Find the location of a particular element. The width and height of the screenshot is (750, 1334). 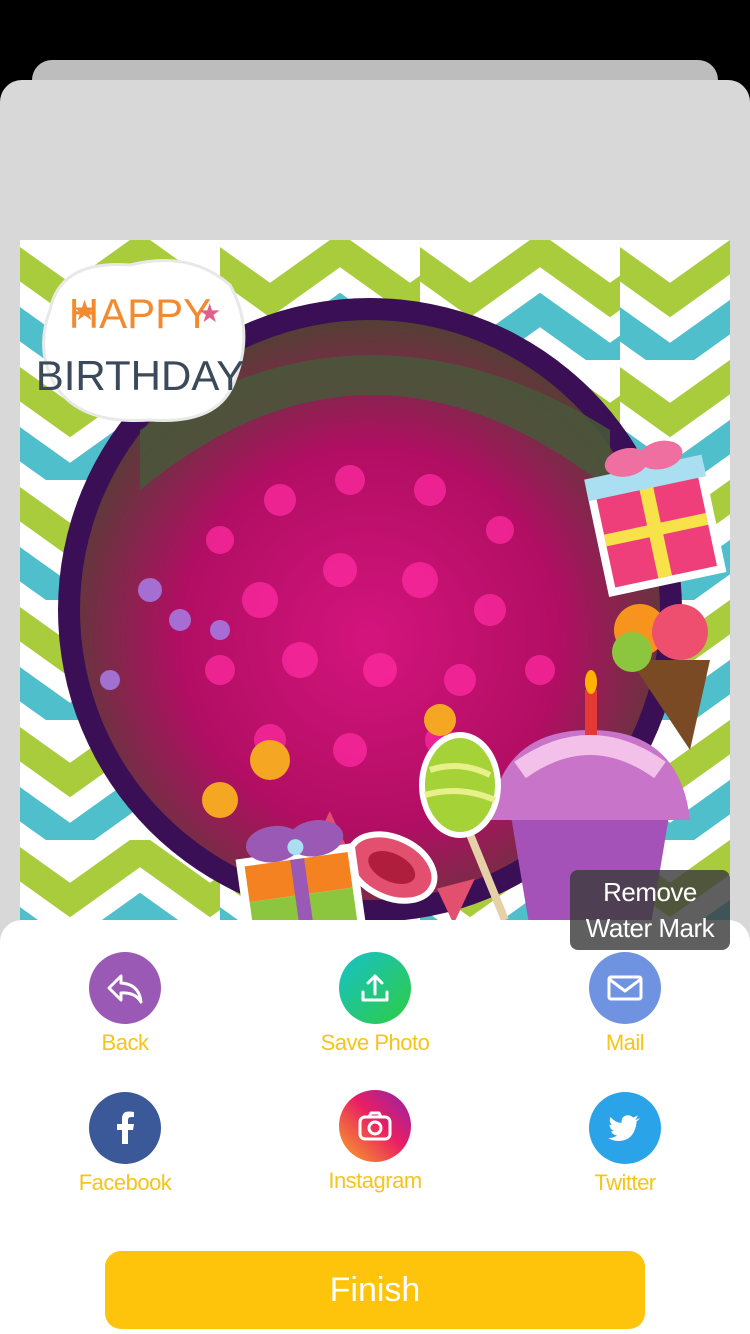

envelope-icon is located at coordinates (625, 988).